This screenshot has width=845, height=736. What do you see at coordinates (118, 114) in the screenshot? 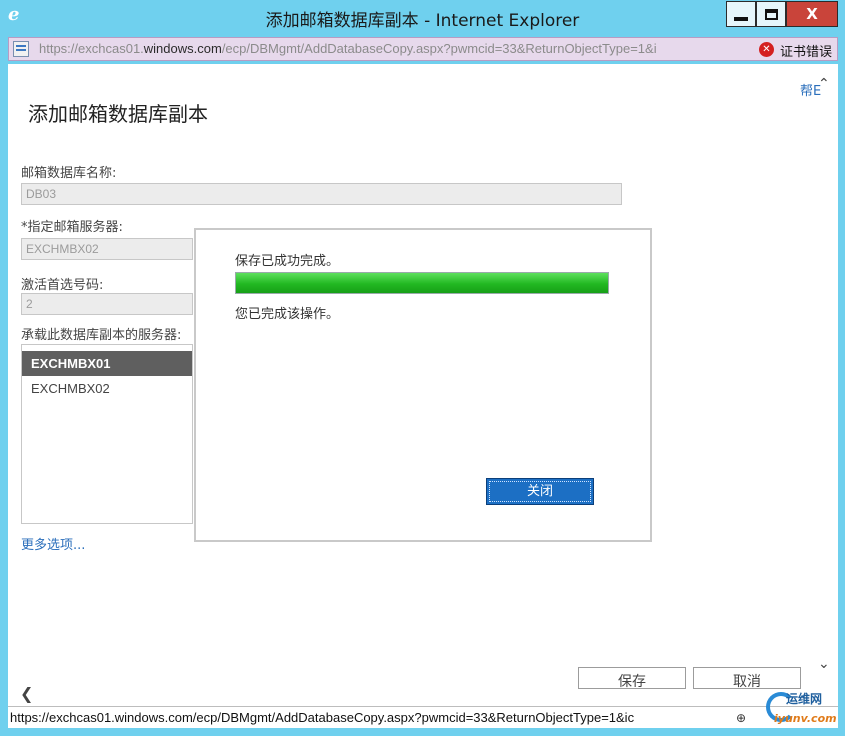
I see `page-title: 添加邮箱数据库副本` at bounding box center [118, 114].